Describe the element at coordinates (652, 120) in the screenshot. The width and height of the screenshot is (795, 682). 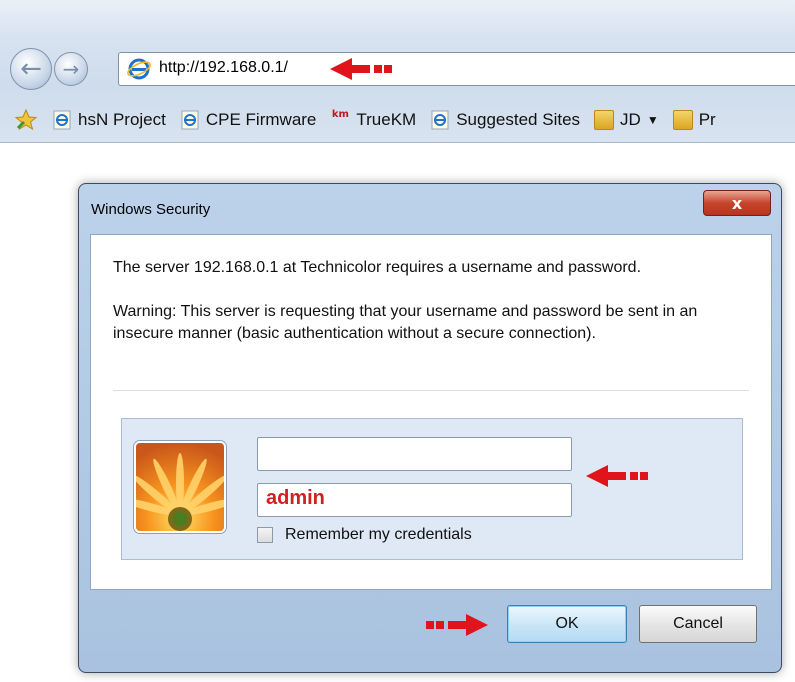
I see `dropdown-caret-icon: ▼` at that location.